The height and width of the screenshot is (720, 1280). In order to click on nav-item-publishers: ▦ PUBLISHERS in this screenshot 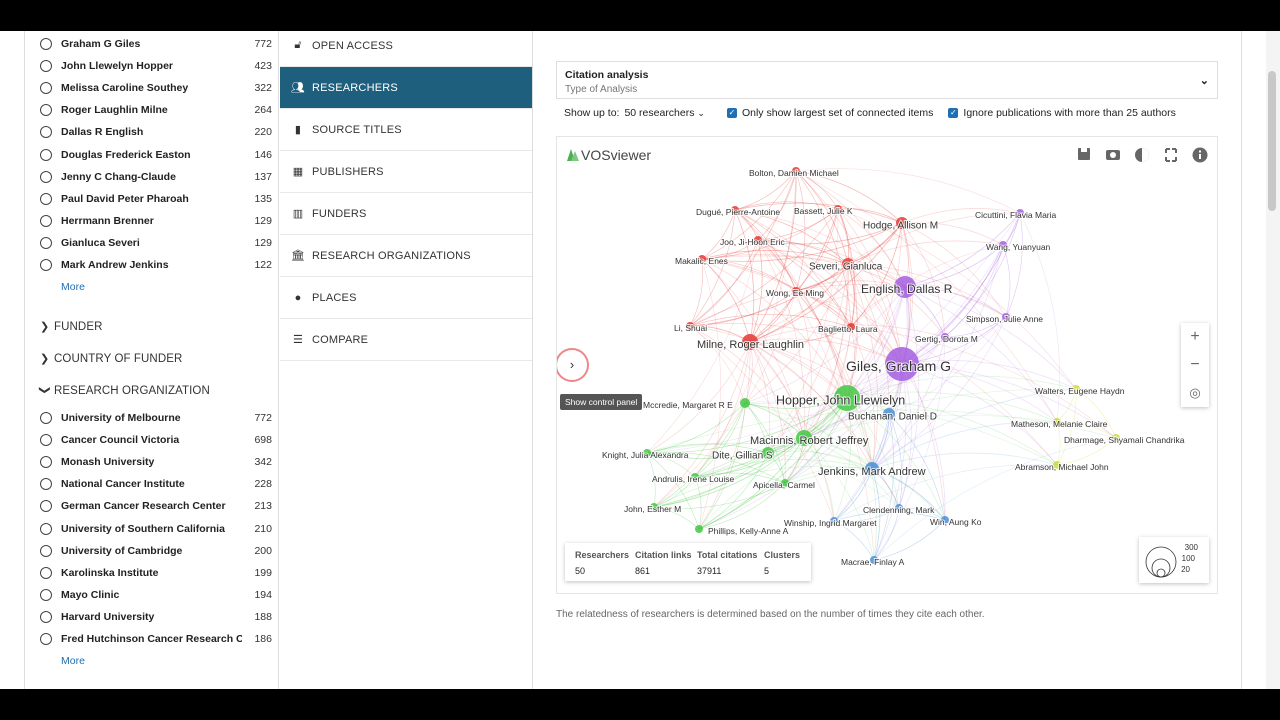, I will do `click(406, 172)`.